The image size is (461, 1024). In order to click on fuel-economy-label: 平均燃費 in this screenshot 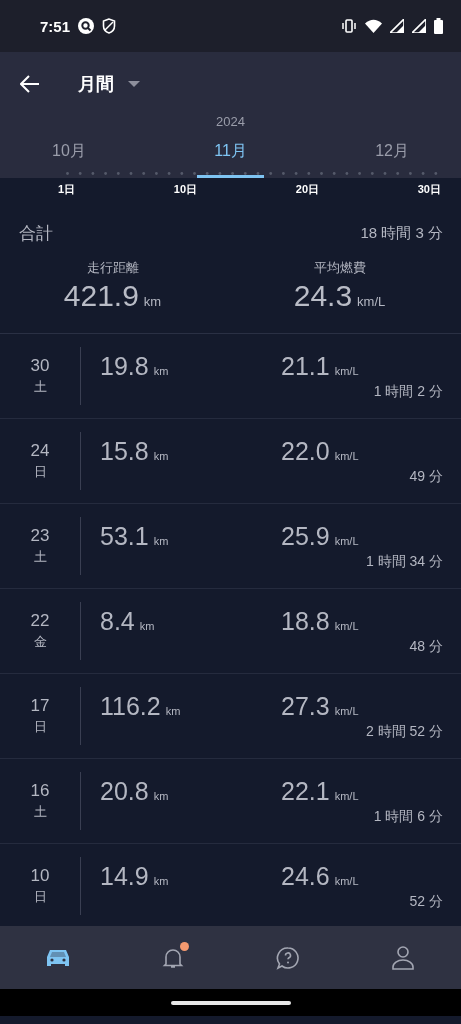, I will do `click(339, 268)`.